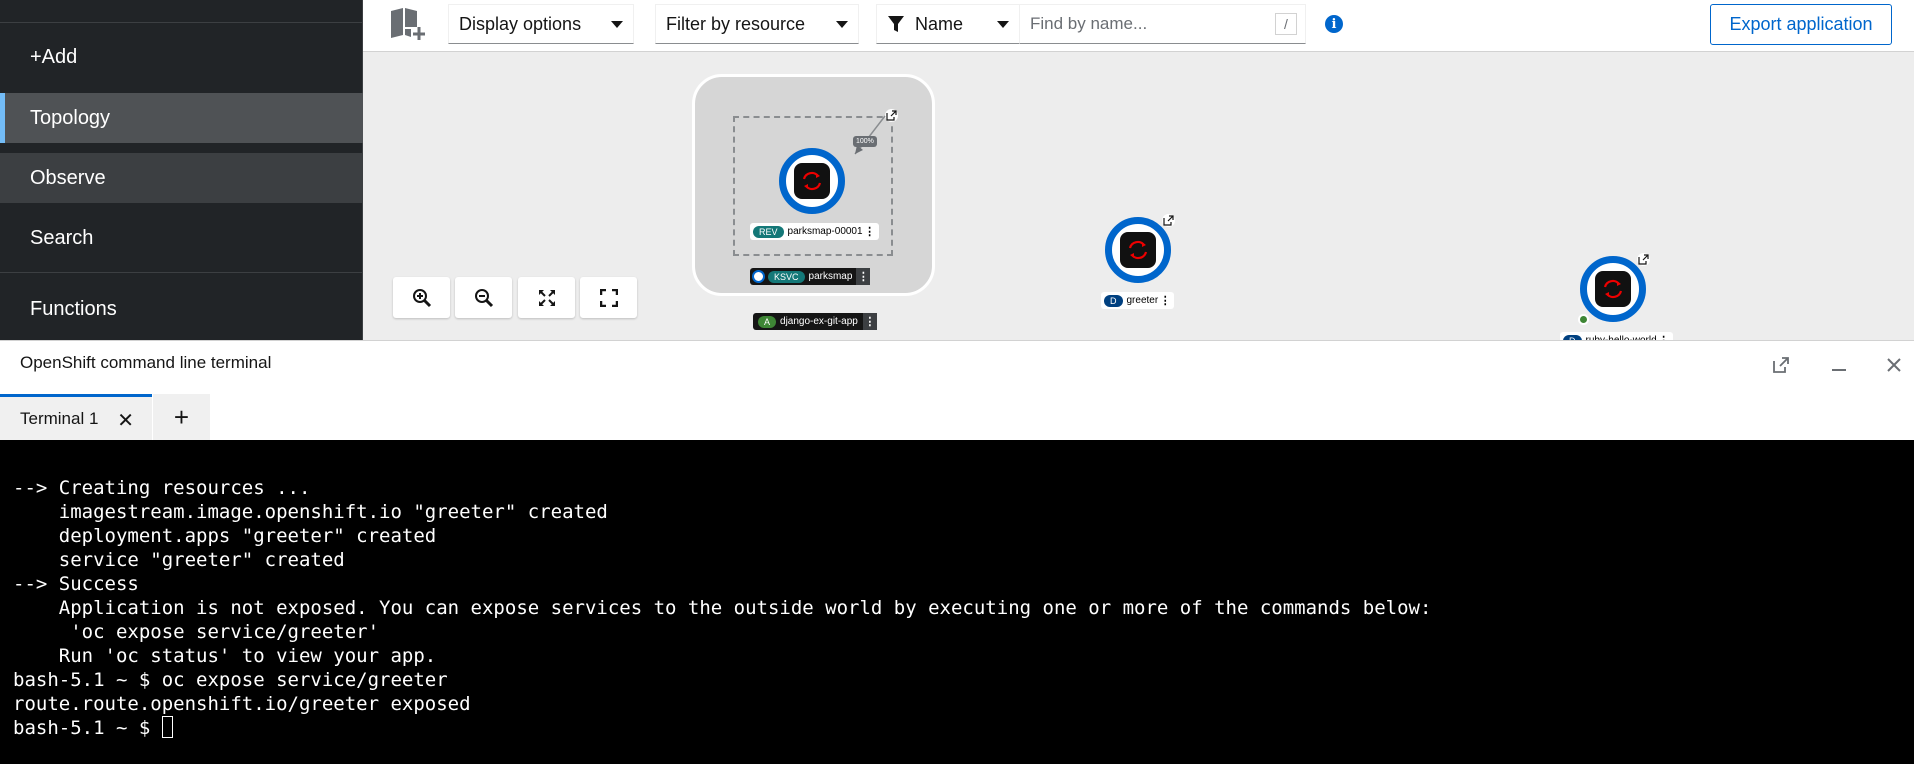 Image resolution: width=1914 pixels, height=764 pixels. Describe the element at coordinates (225, 536) in the screenshot. I see `terminal-line: deployment.apps "greeter" created` at that location.